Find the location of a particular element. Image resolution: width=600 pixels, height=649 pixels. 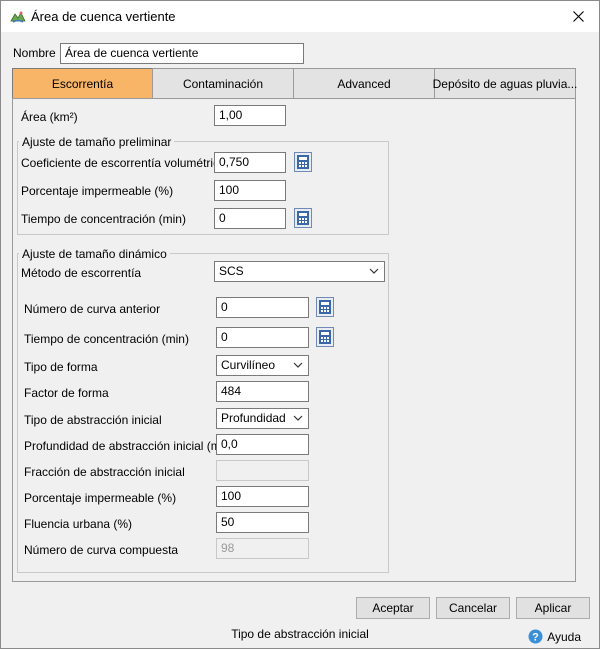

accept-button: Aceptar is located at coordinates (393, 608).